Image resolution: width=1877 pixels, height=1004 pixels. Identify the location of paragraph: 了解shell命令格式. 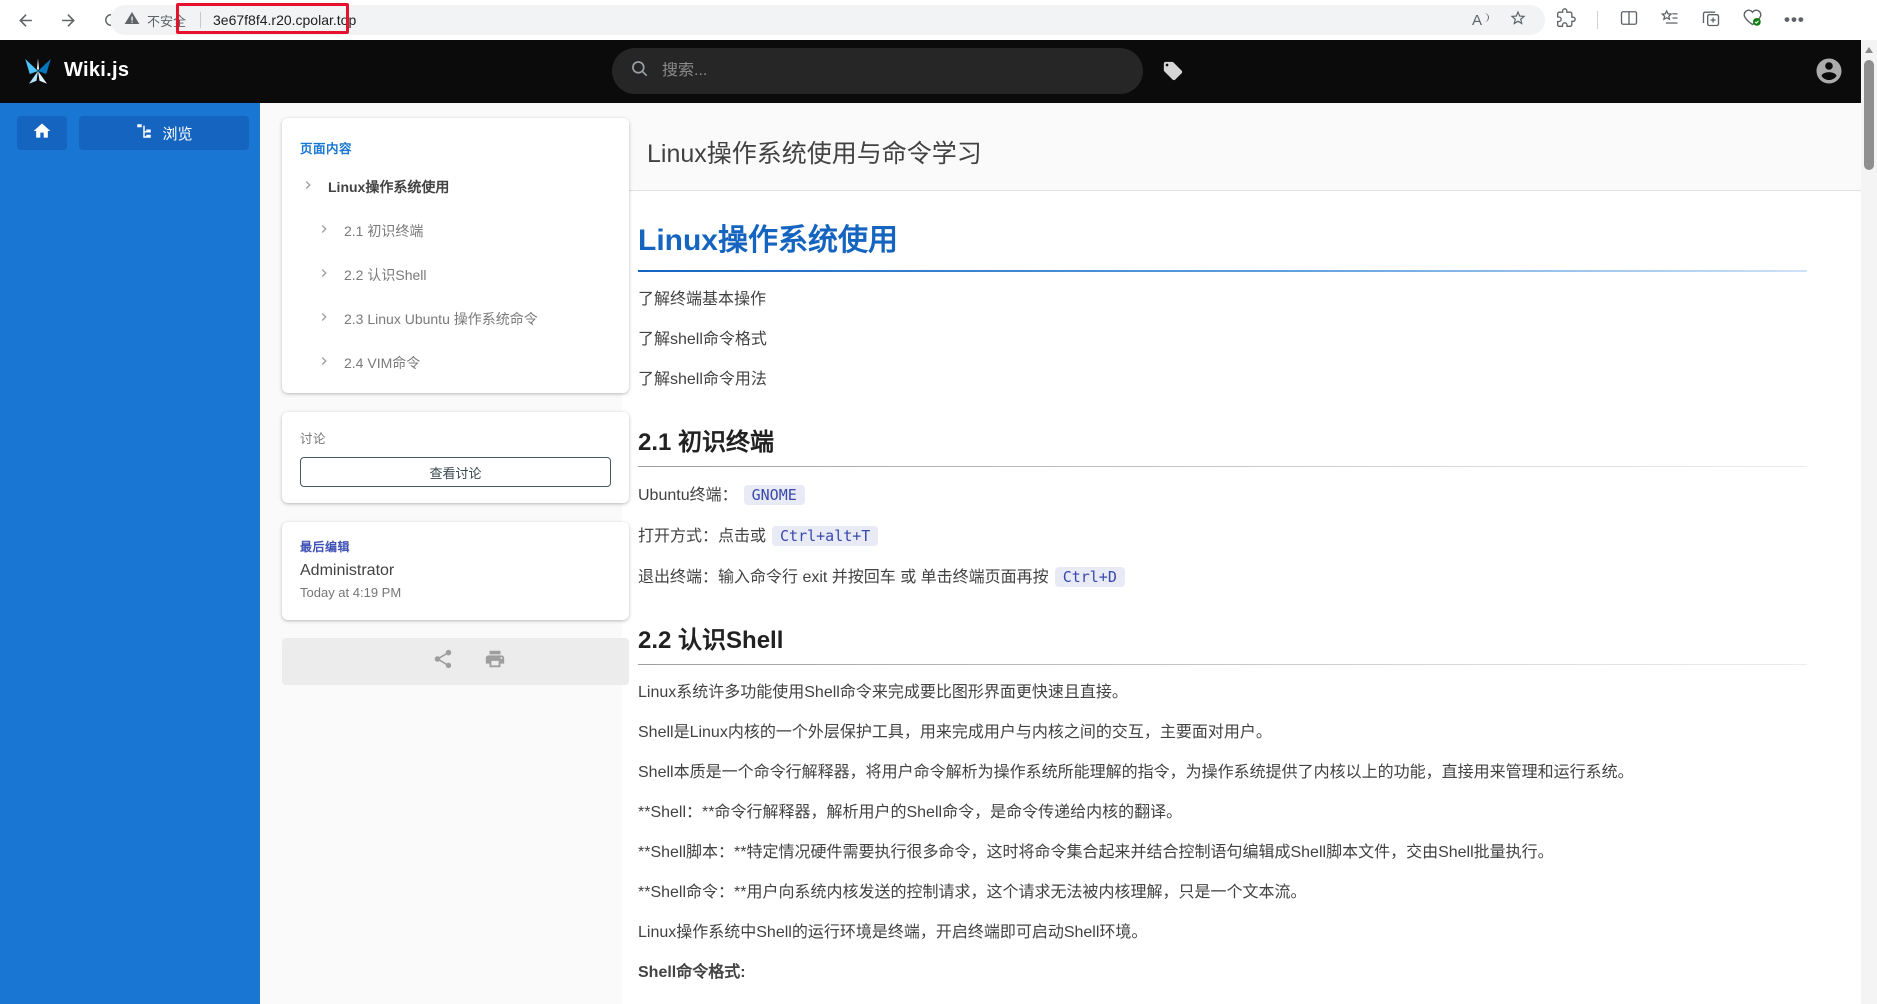
(702, 339).